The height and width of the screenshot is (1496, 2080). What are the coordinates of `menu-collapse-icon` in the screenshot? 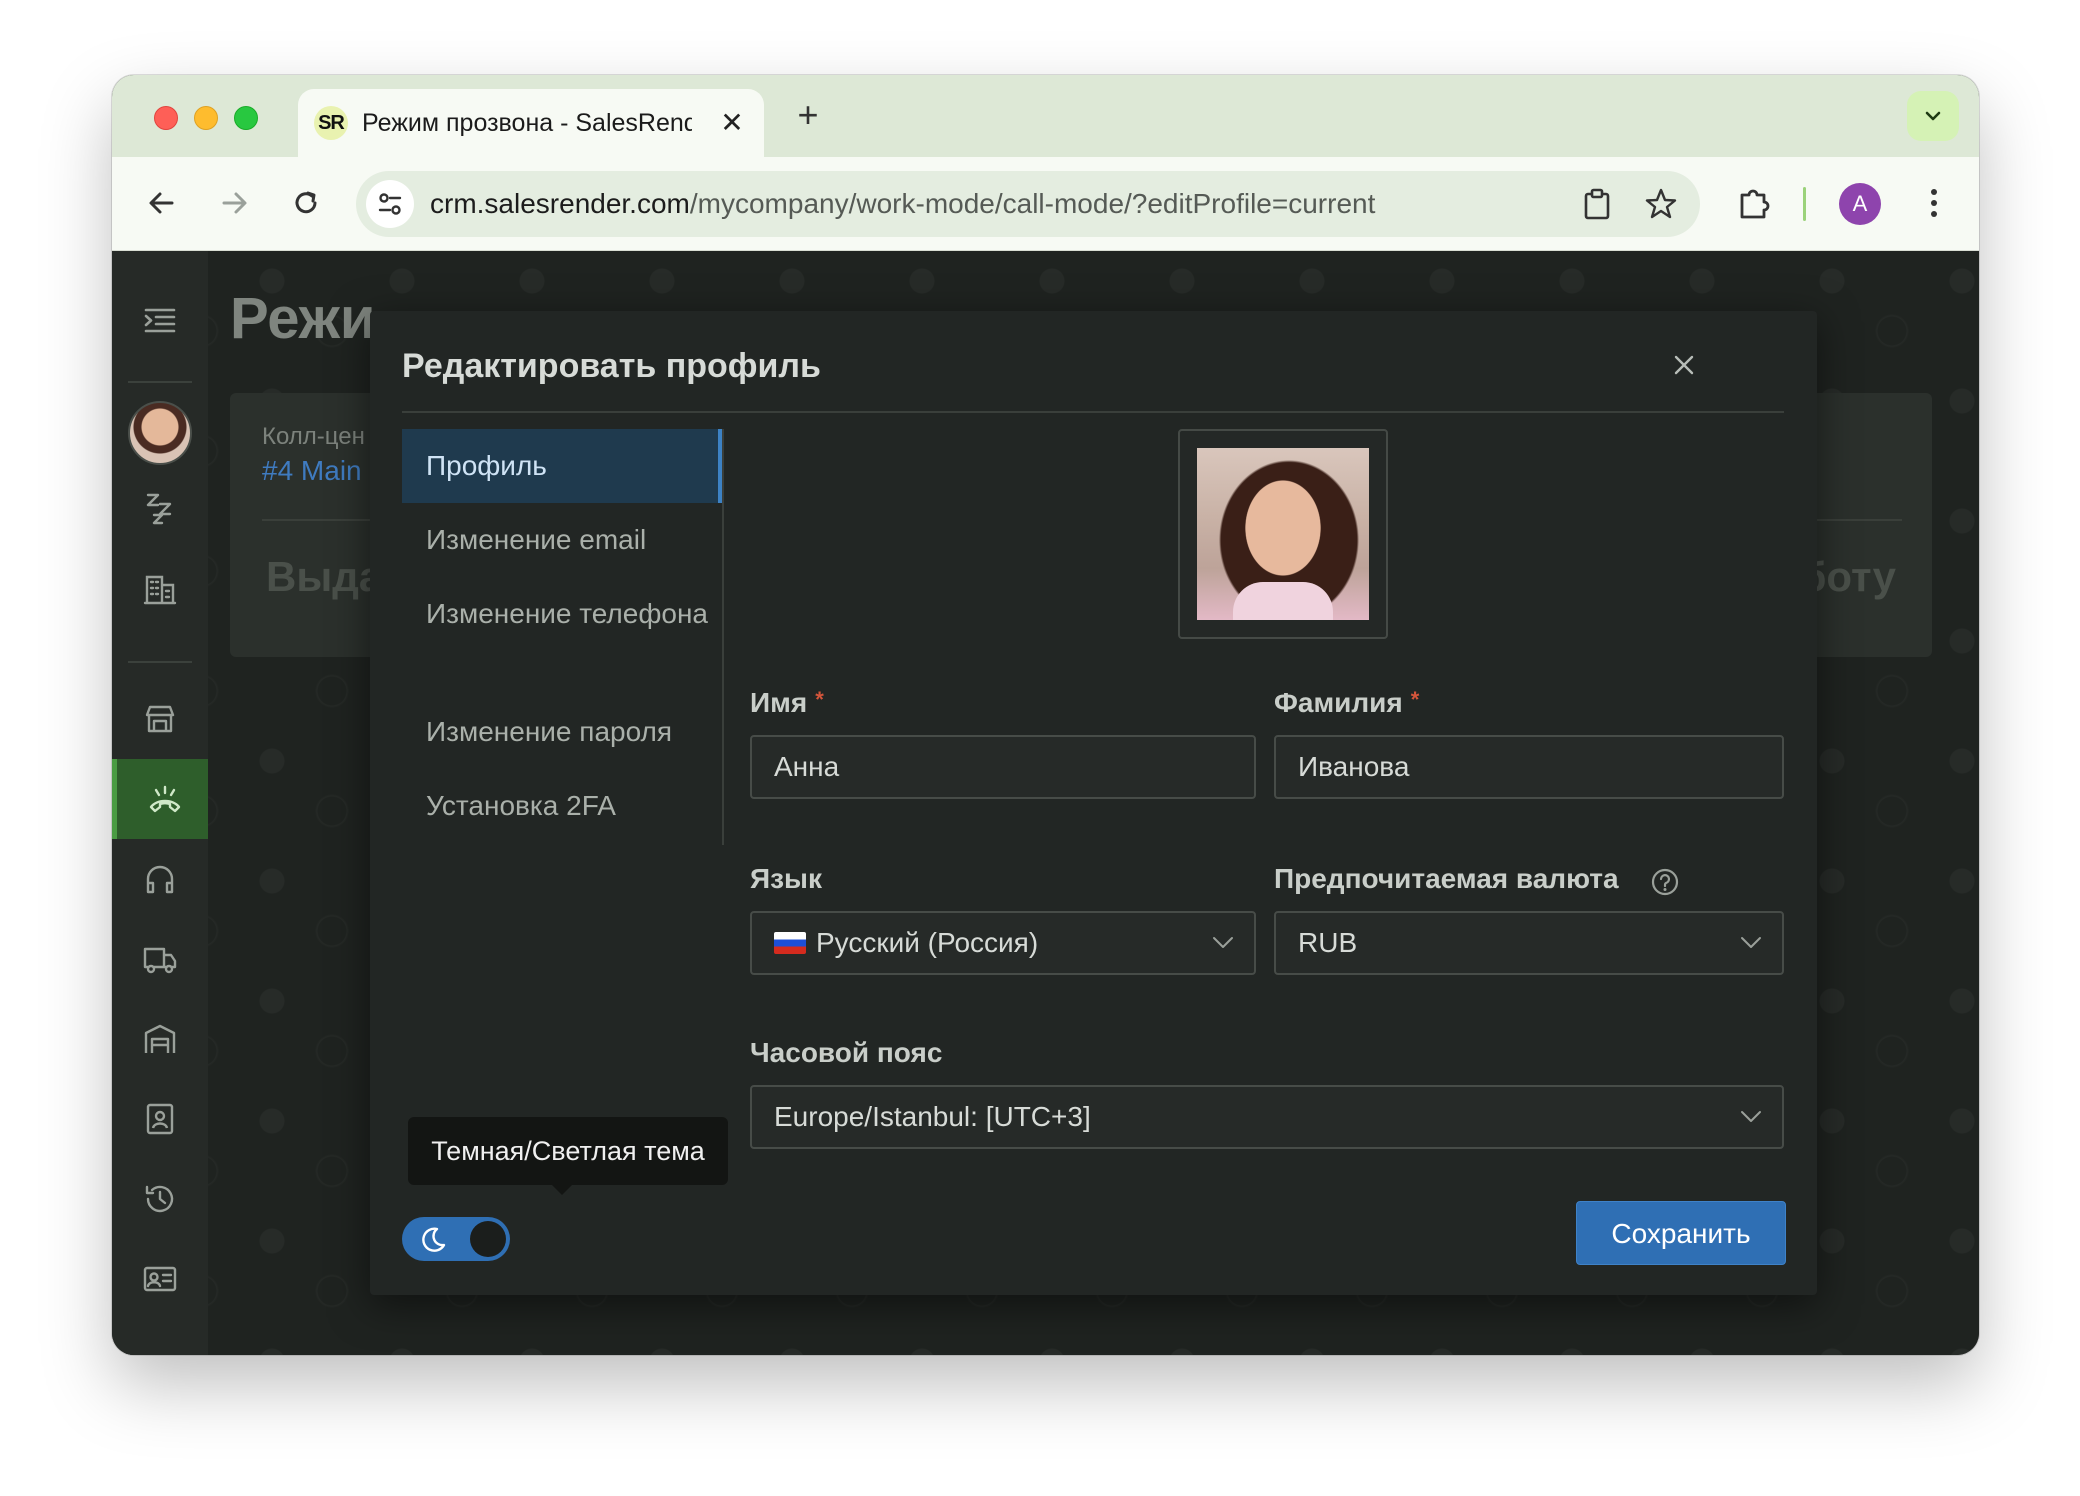 It's located at (160, 320).